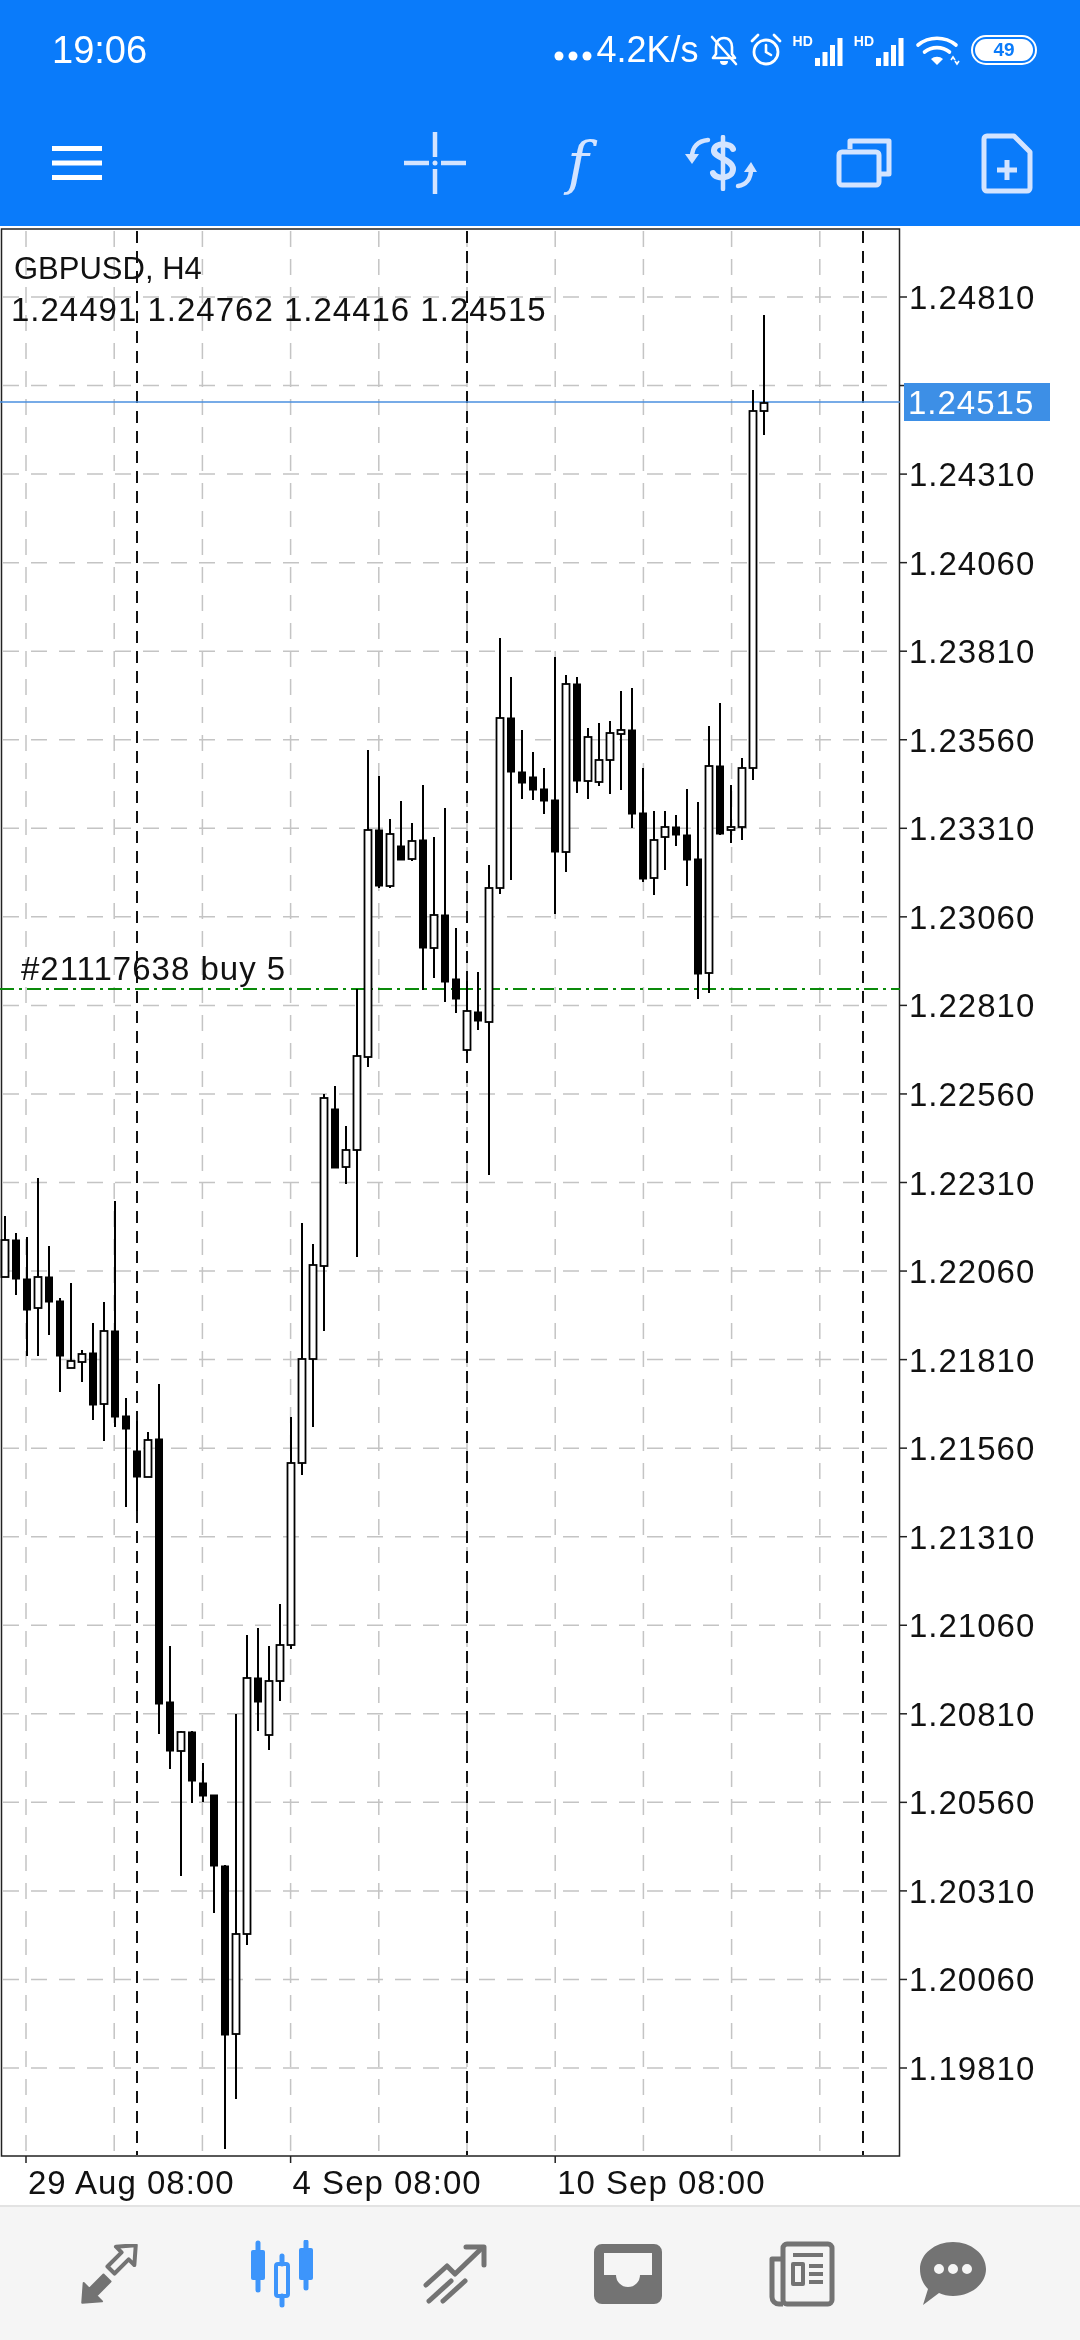  Describe the element at coordinates (972, 1360) in the screenshot. I see `price-label: 1.21810` at that location.